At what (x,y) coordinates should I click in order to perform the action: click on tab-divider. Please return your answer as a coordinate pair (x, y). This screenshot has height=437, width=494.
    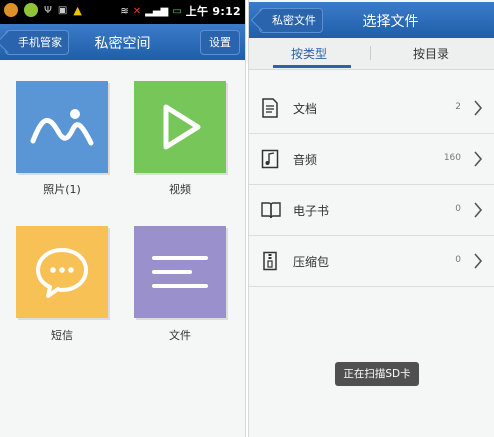
    Looking at the image, I should click on (370, 53).